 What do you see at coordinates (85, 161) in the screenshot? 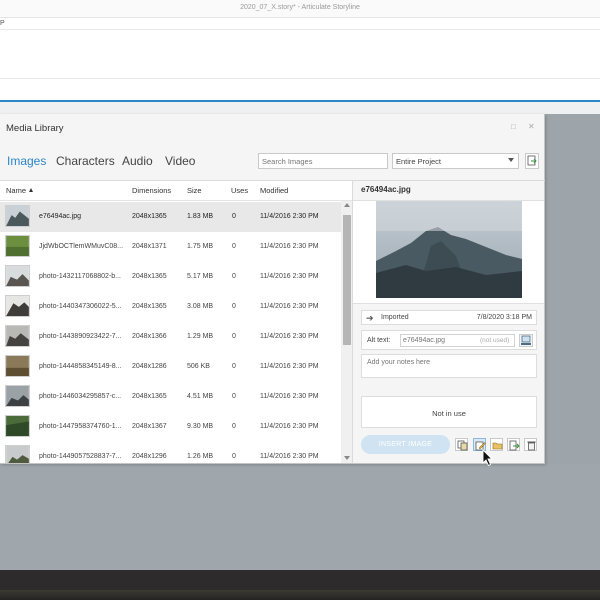
I see `tab-characters: Characters` at bounding box center [85, 161].